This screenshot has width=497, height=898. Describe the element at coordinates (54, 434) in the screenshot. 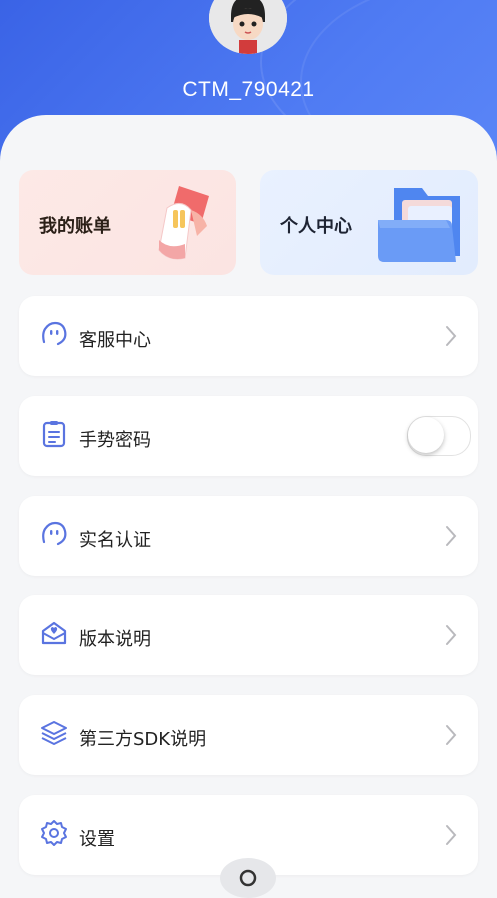

I see `clipboard-icon` at that location.